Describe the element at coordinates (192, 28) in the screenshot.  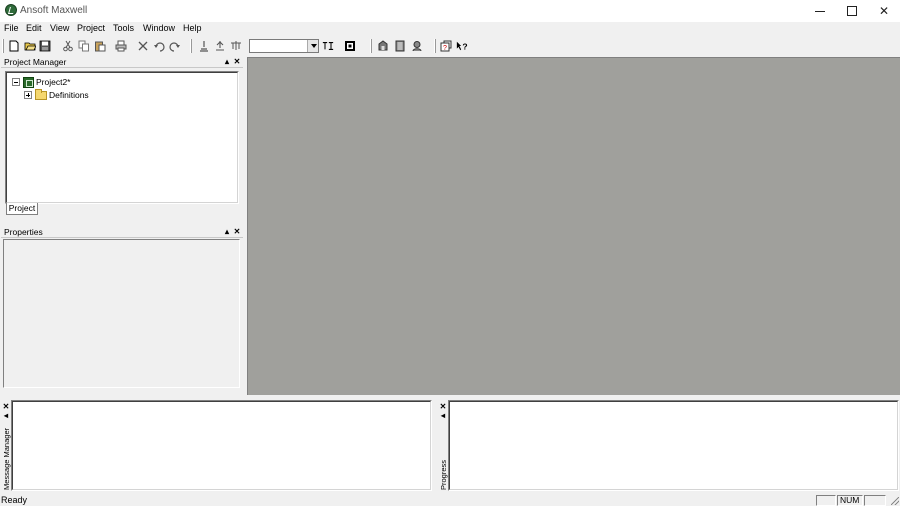
I see `menu-help: Help` at that location.